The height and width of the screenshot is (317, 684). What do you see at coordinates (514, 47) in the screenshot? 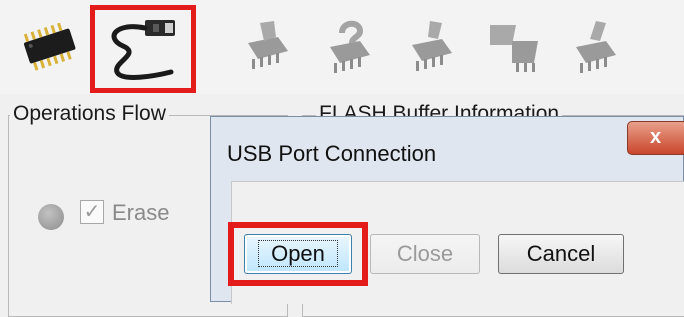
I see `chip-transfer-icon` at bounding box center [514, 47].